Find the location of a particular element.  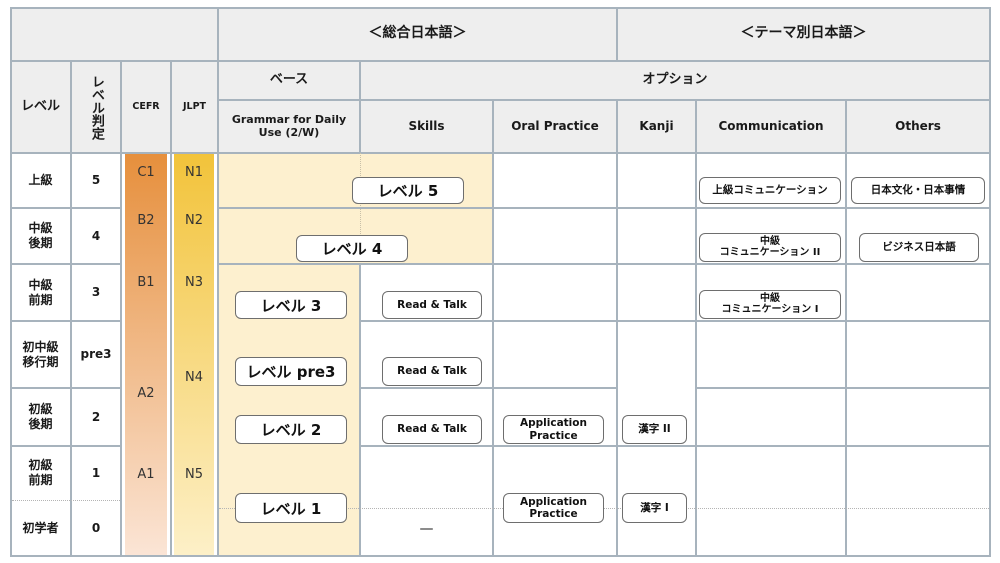

column-header-kanji: Kanji is located at coordinates (656, 126).